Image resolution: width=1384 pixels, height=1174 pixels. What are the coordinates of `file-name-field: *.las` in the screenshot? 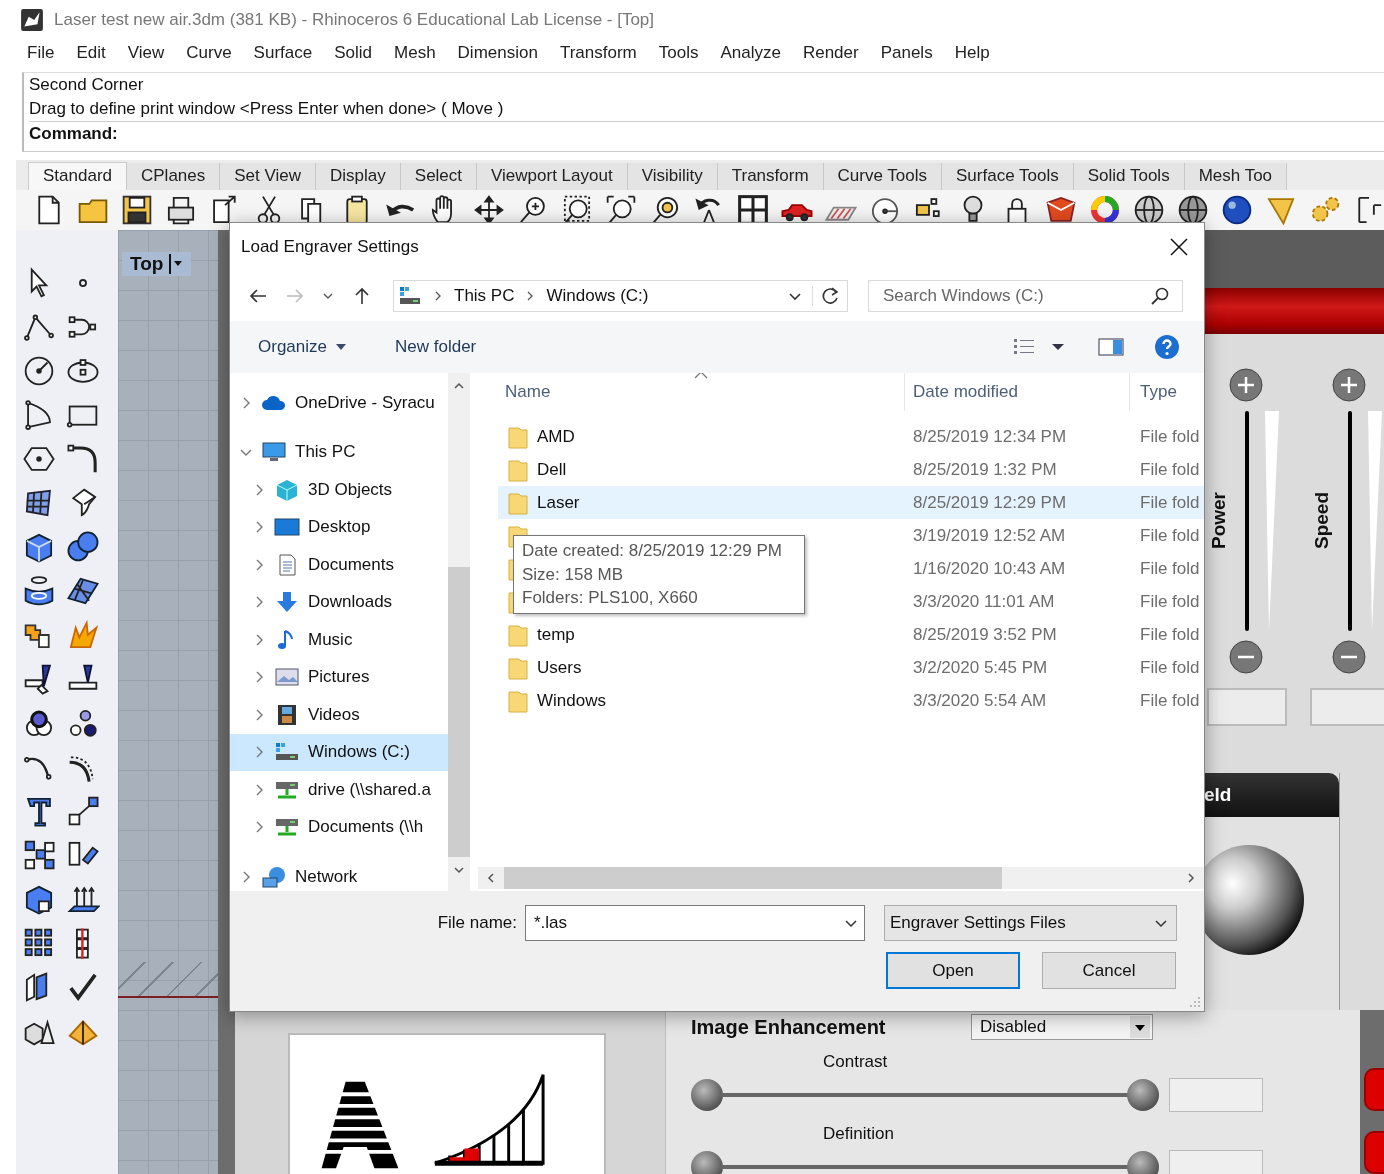 It's located at (688, 923).